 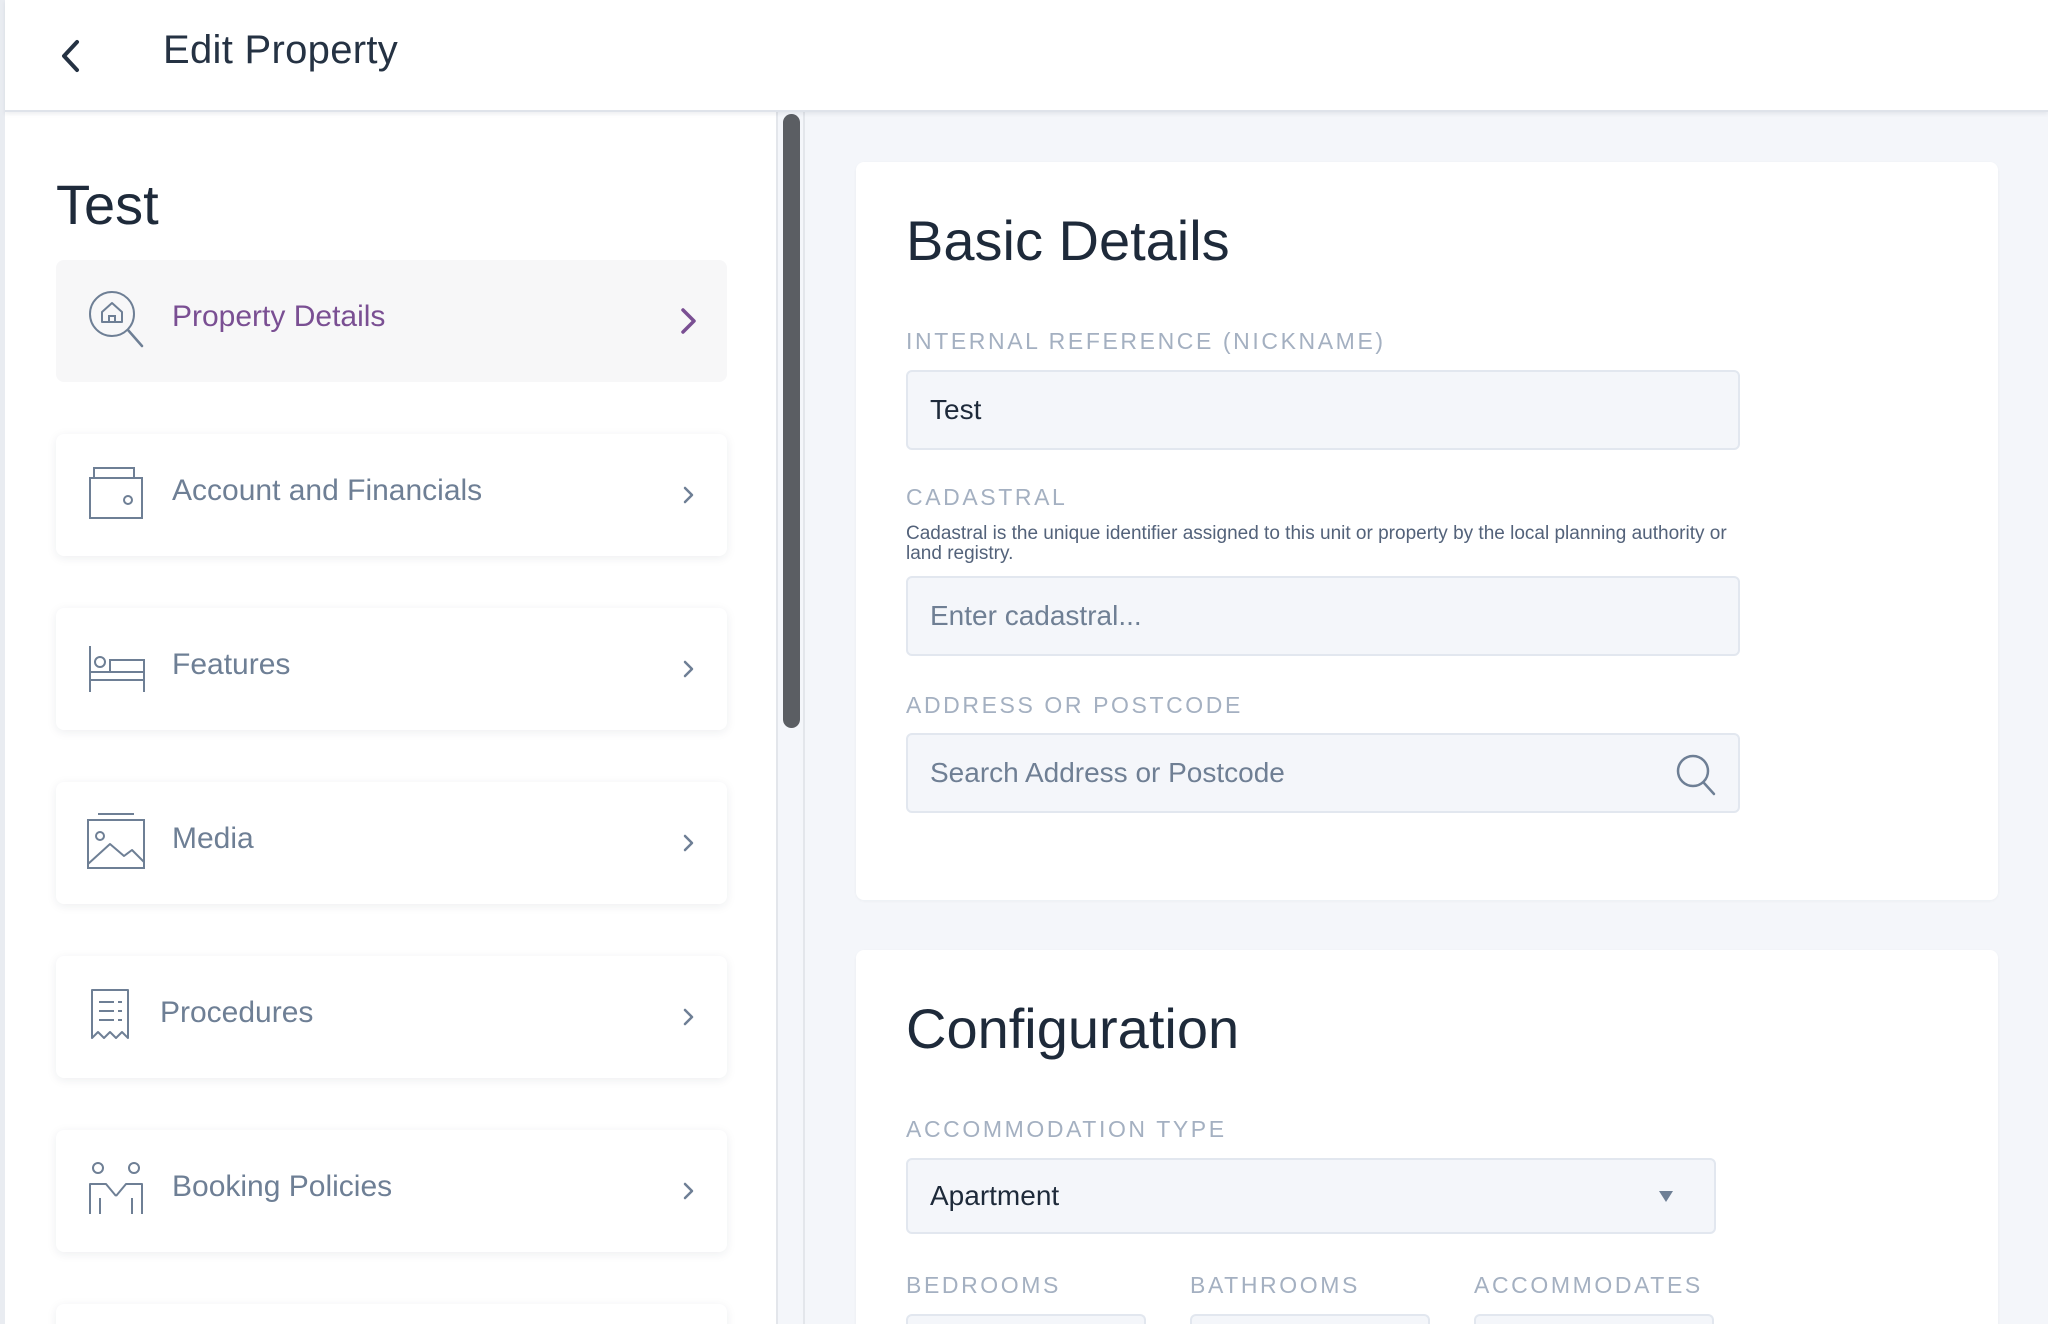 I want to click on wallet-icon, so click(x=116, y=493).